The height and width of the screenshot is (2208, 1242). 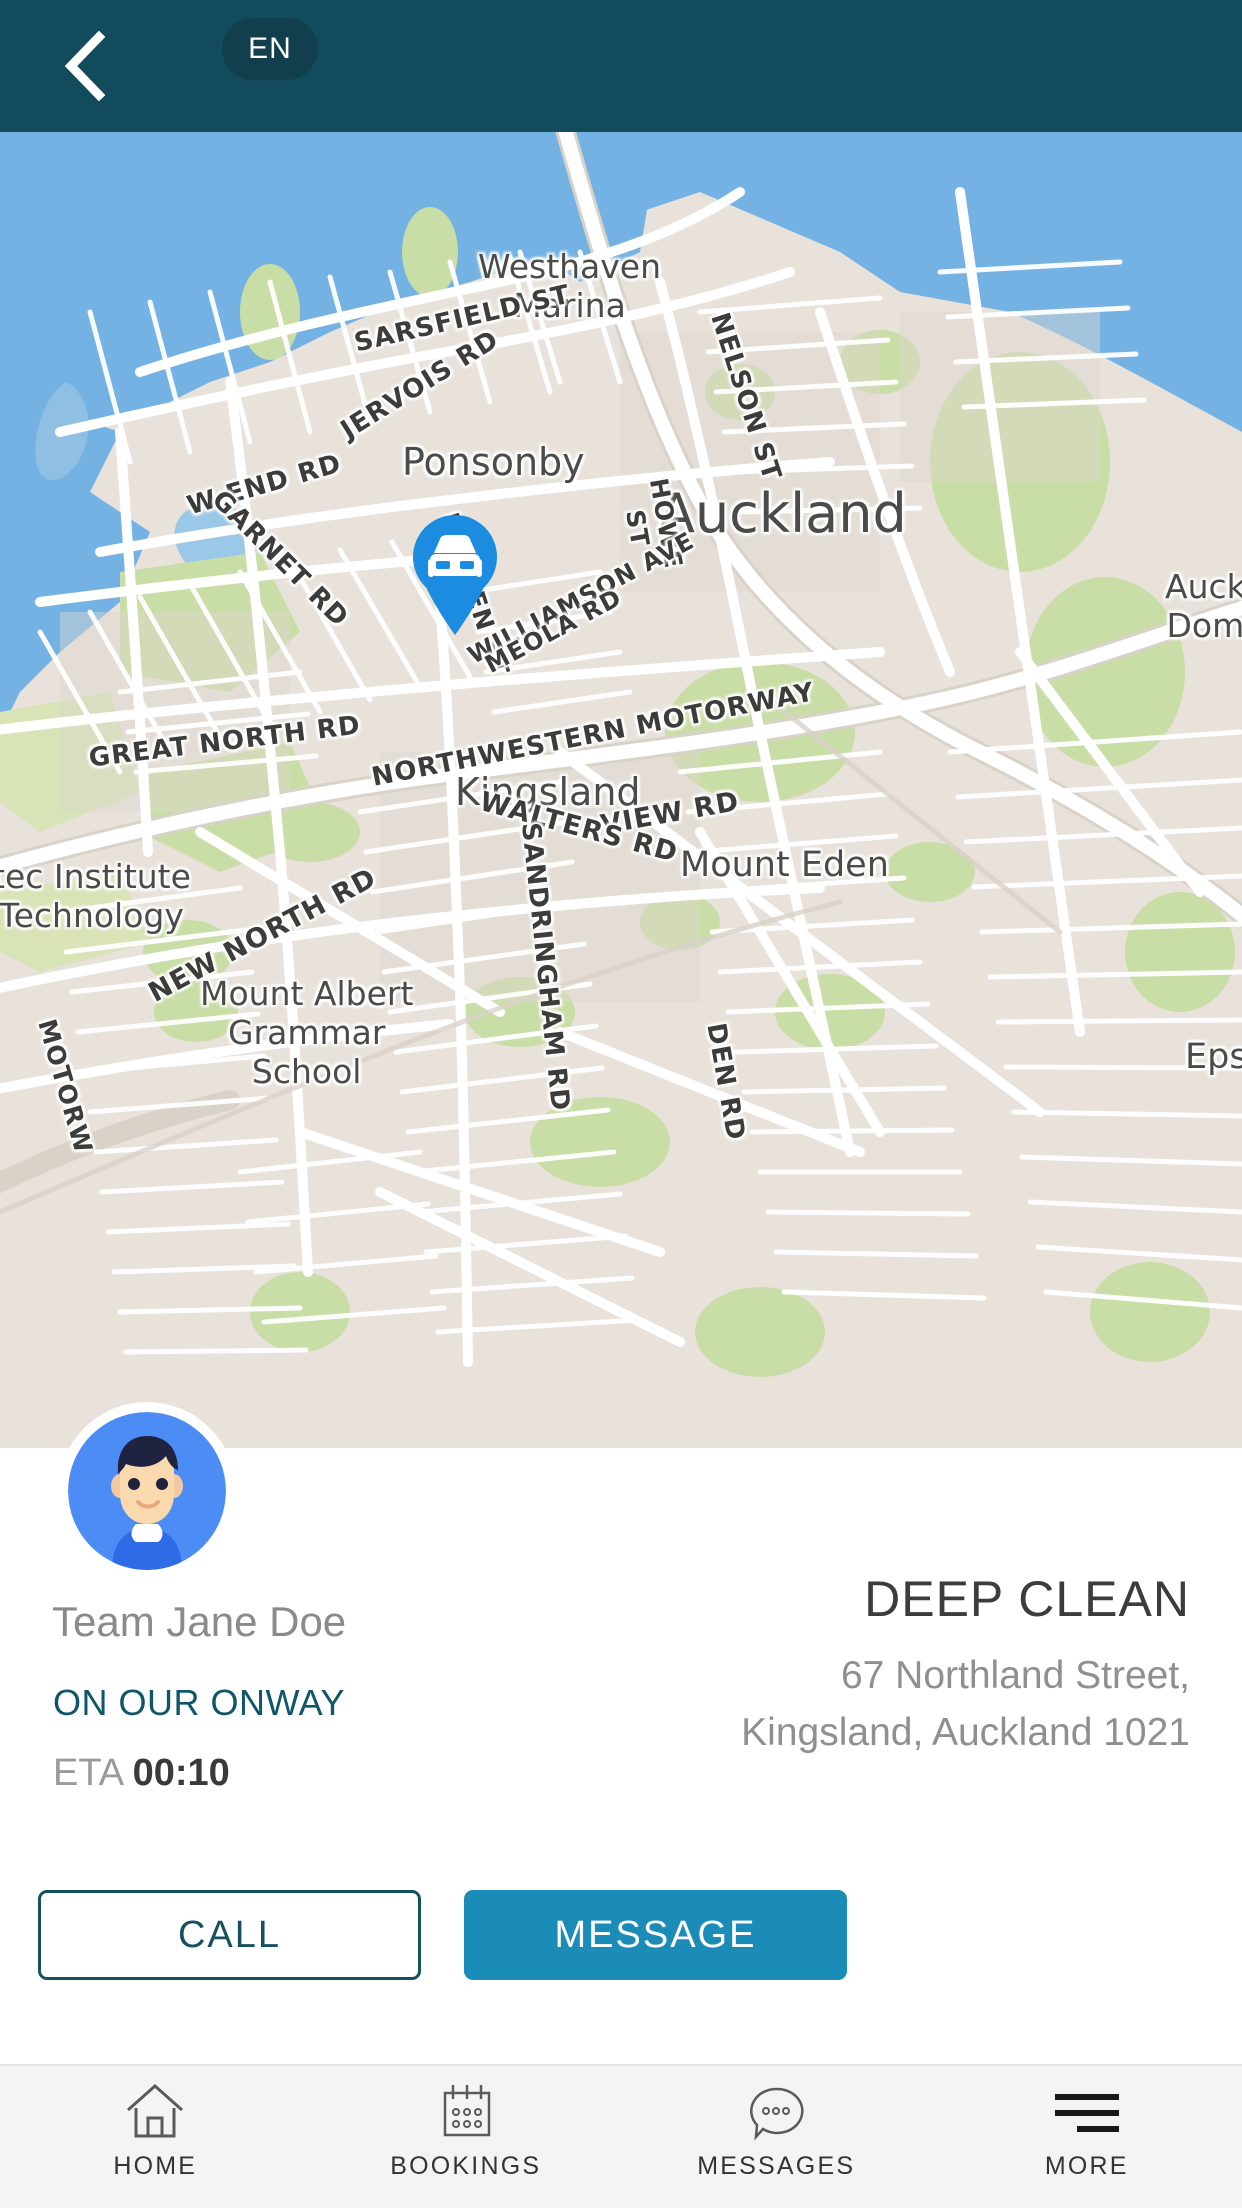 I want to click on car-marker-icon, so click(x=455, y=572).